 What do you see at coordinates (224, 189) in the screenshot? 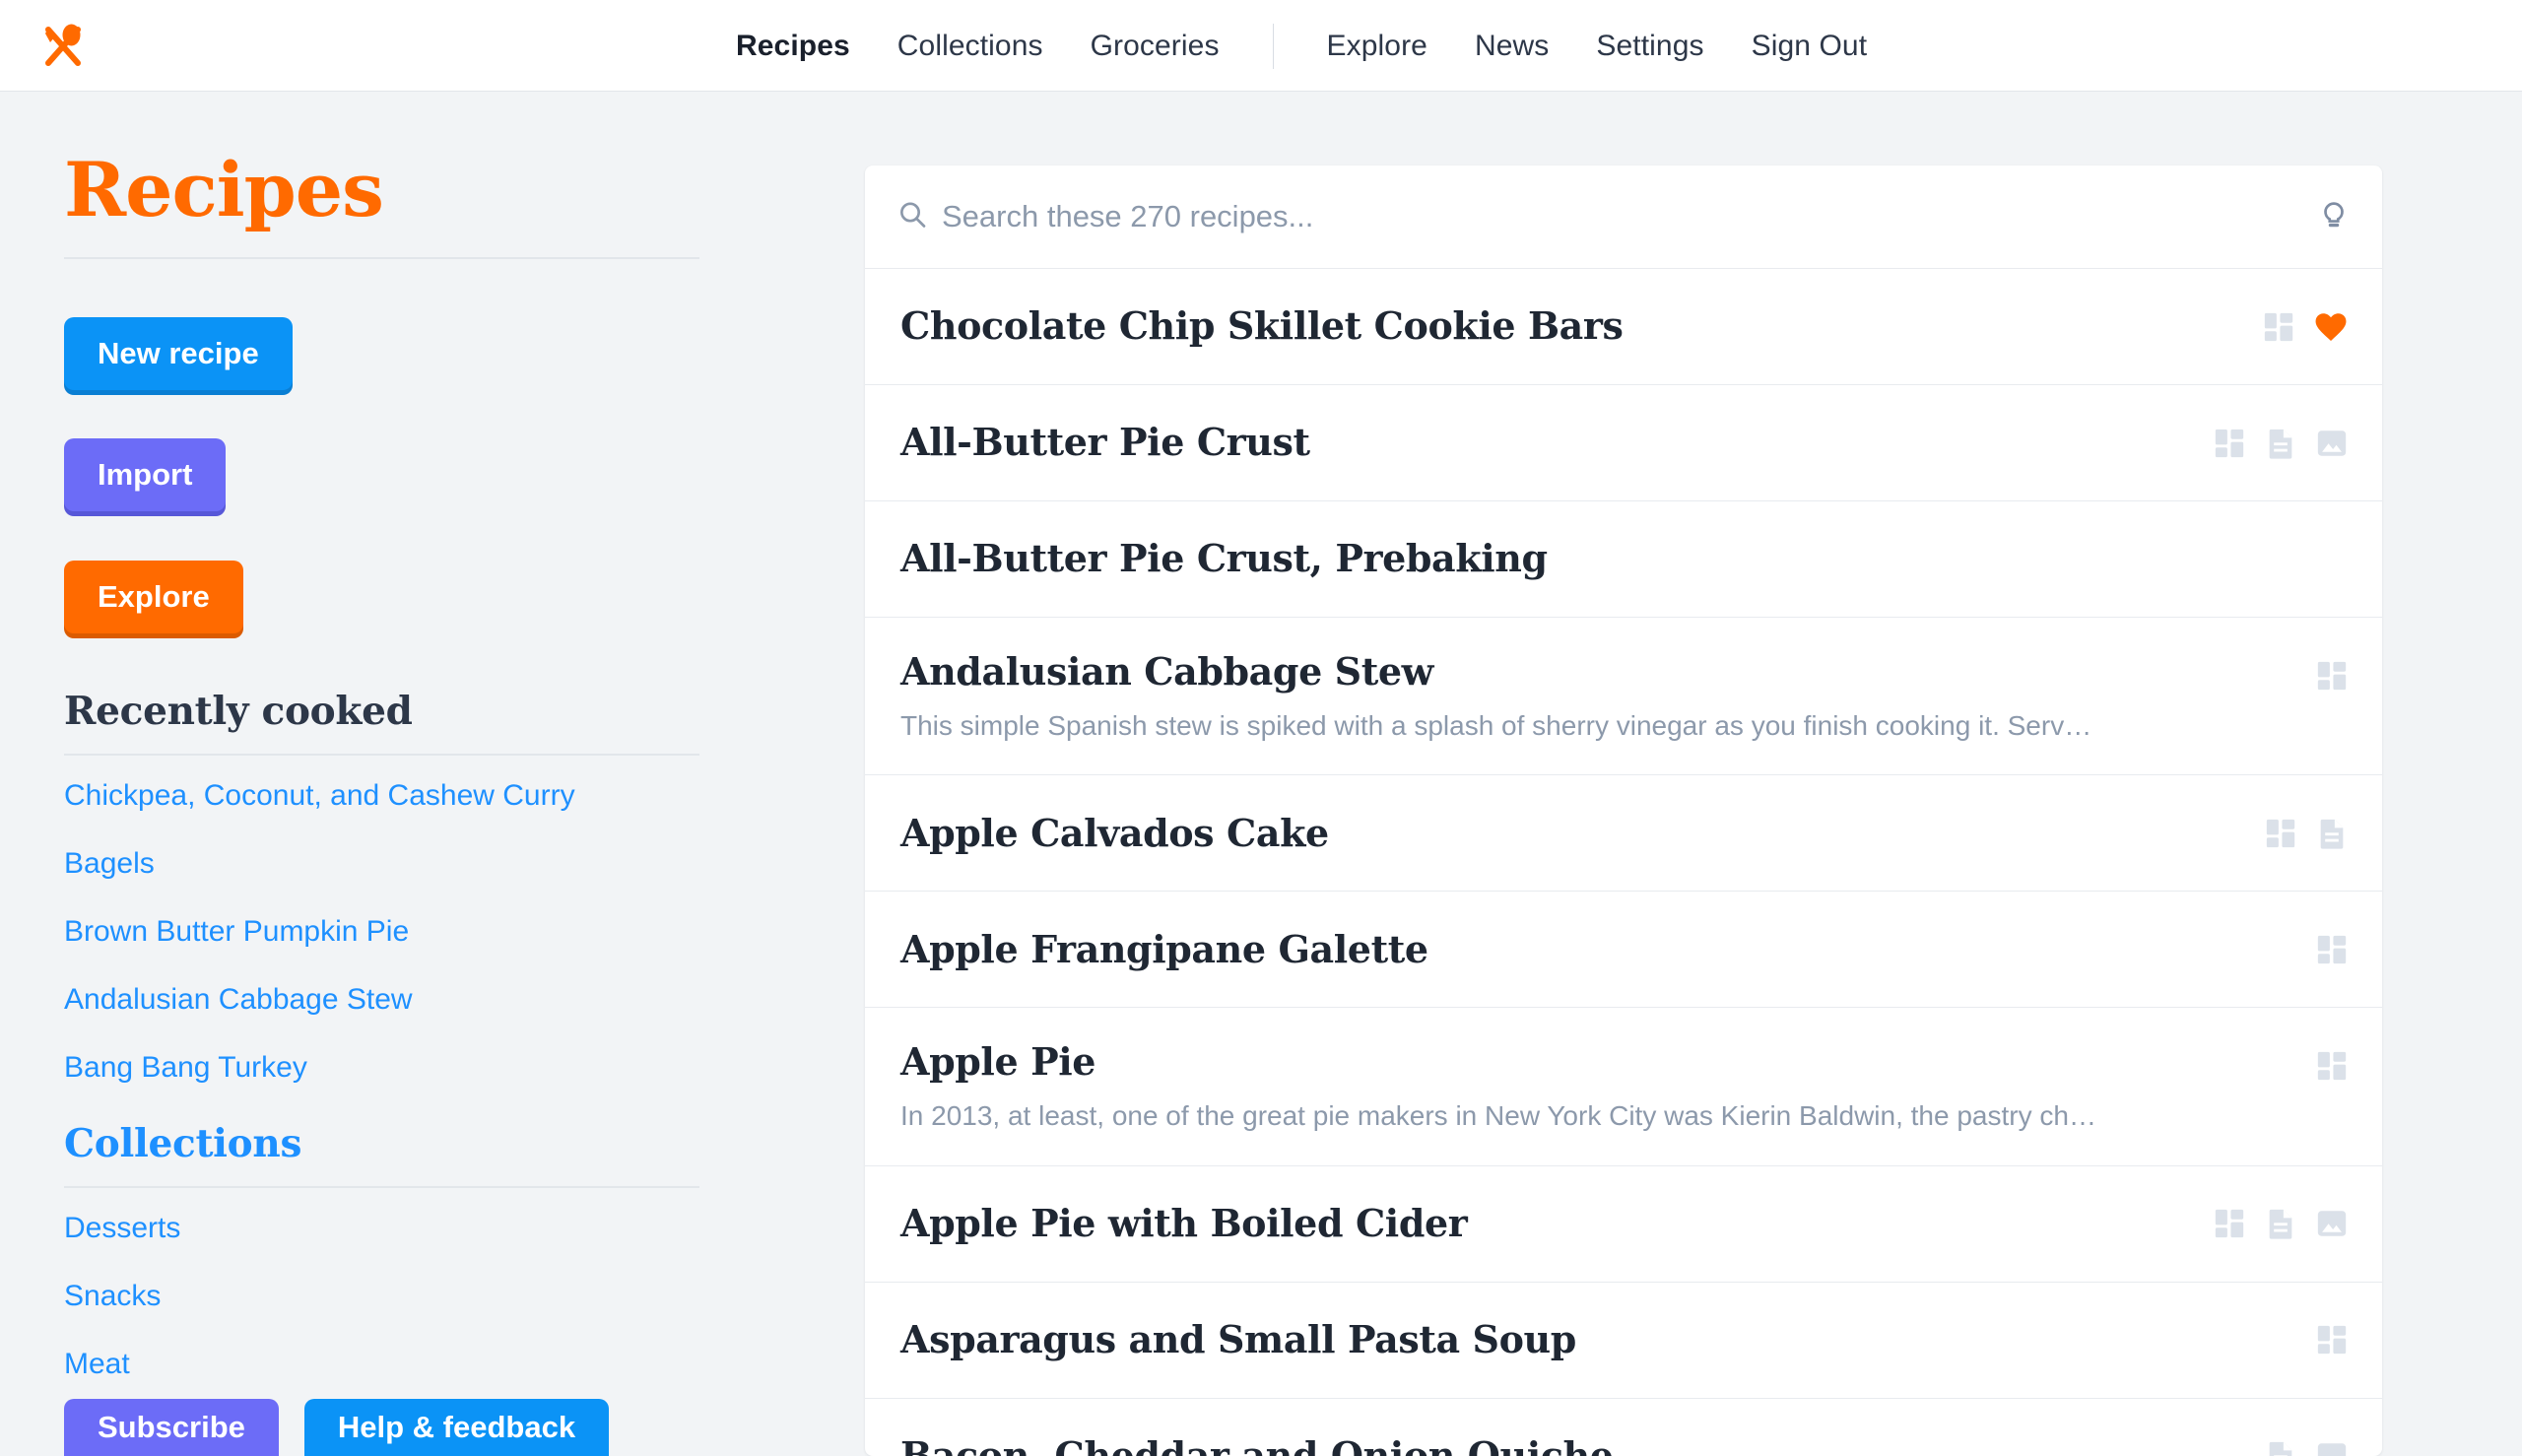
I see `page-title: Recipes` at bounding box center [224, 189].